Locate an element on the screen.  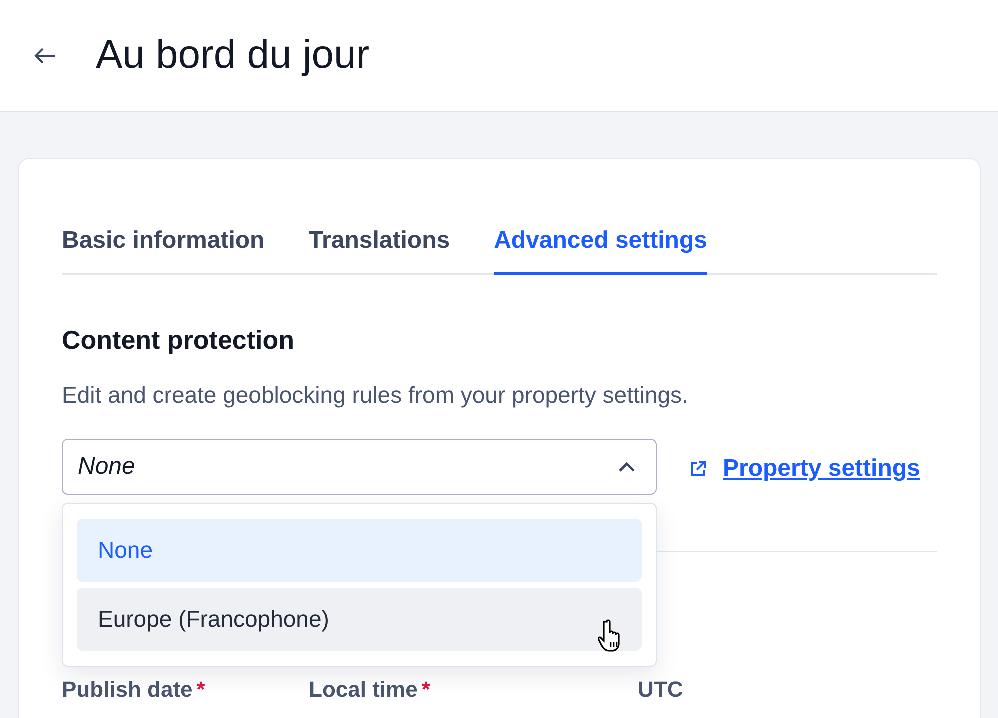
tab: Advanced settings is located at coordinates (601, 249).